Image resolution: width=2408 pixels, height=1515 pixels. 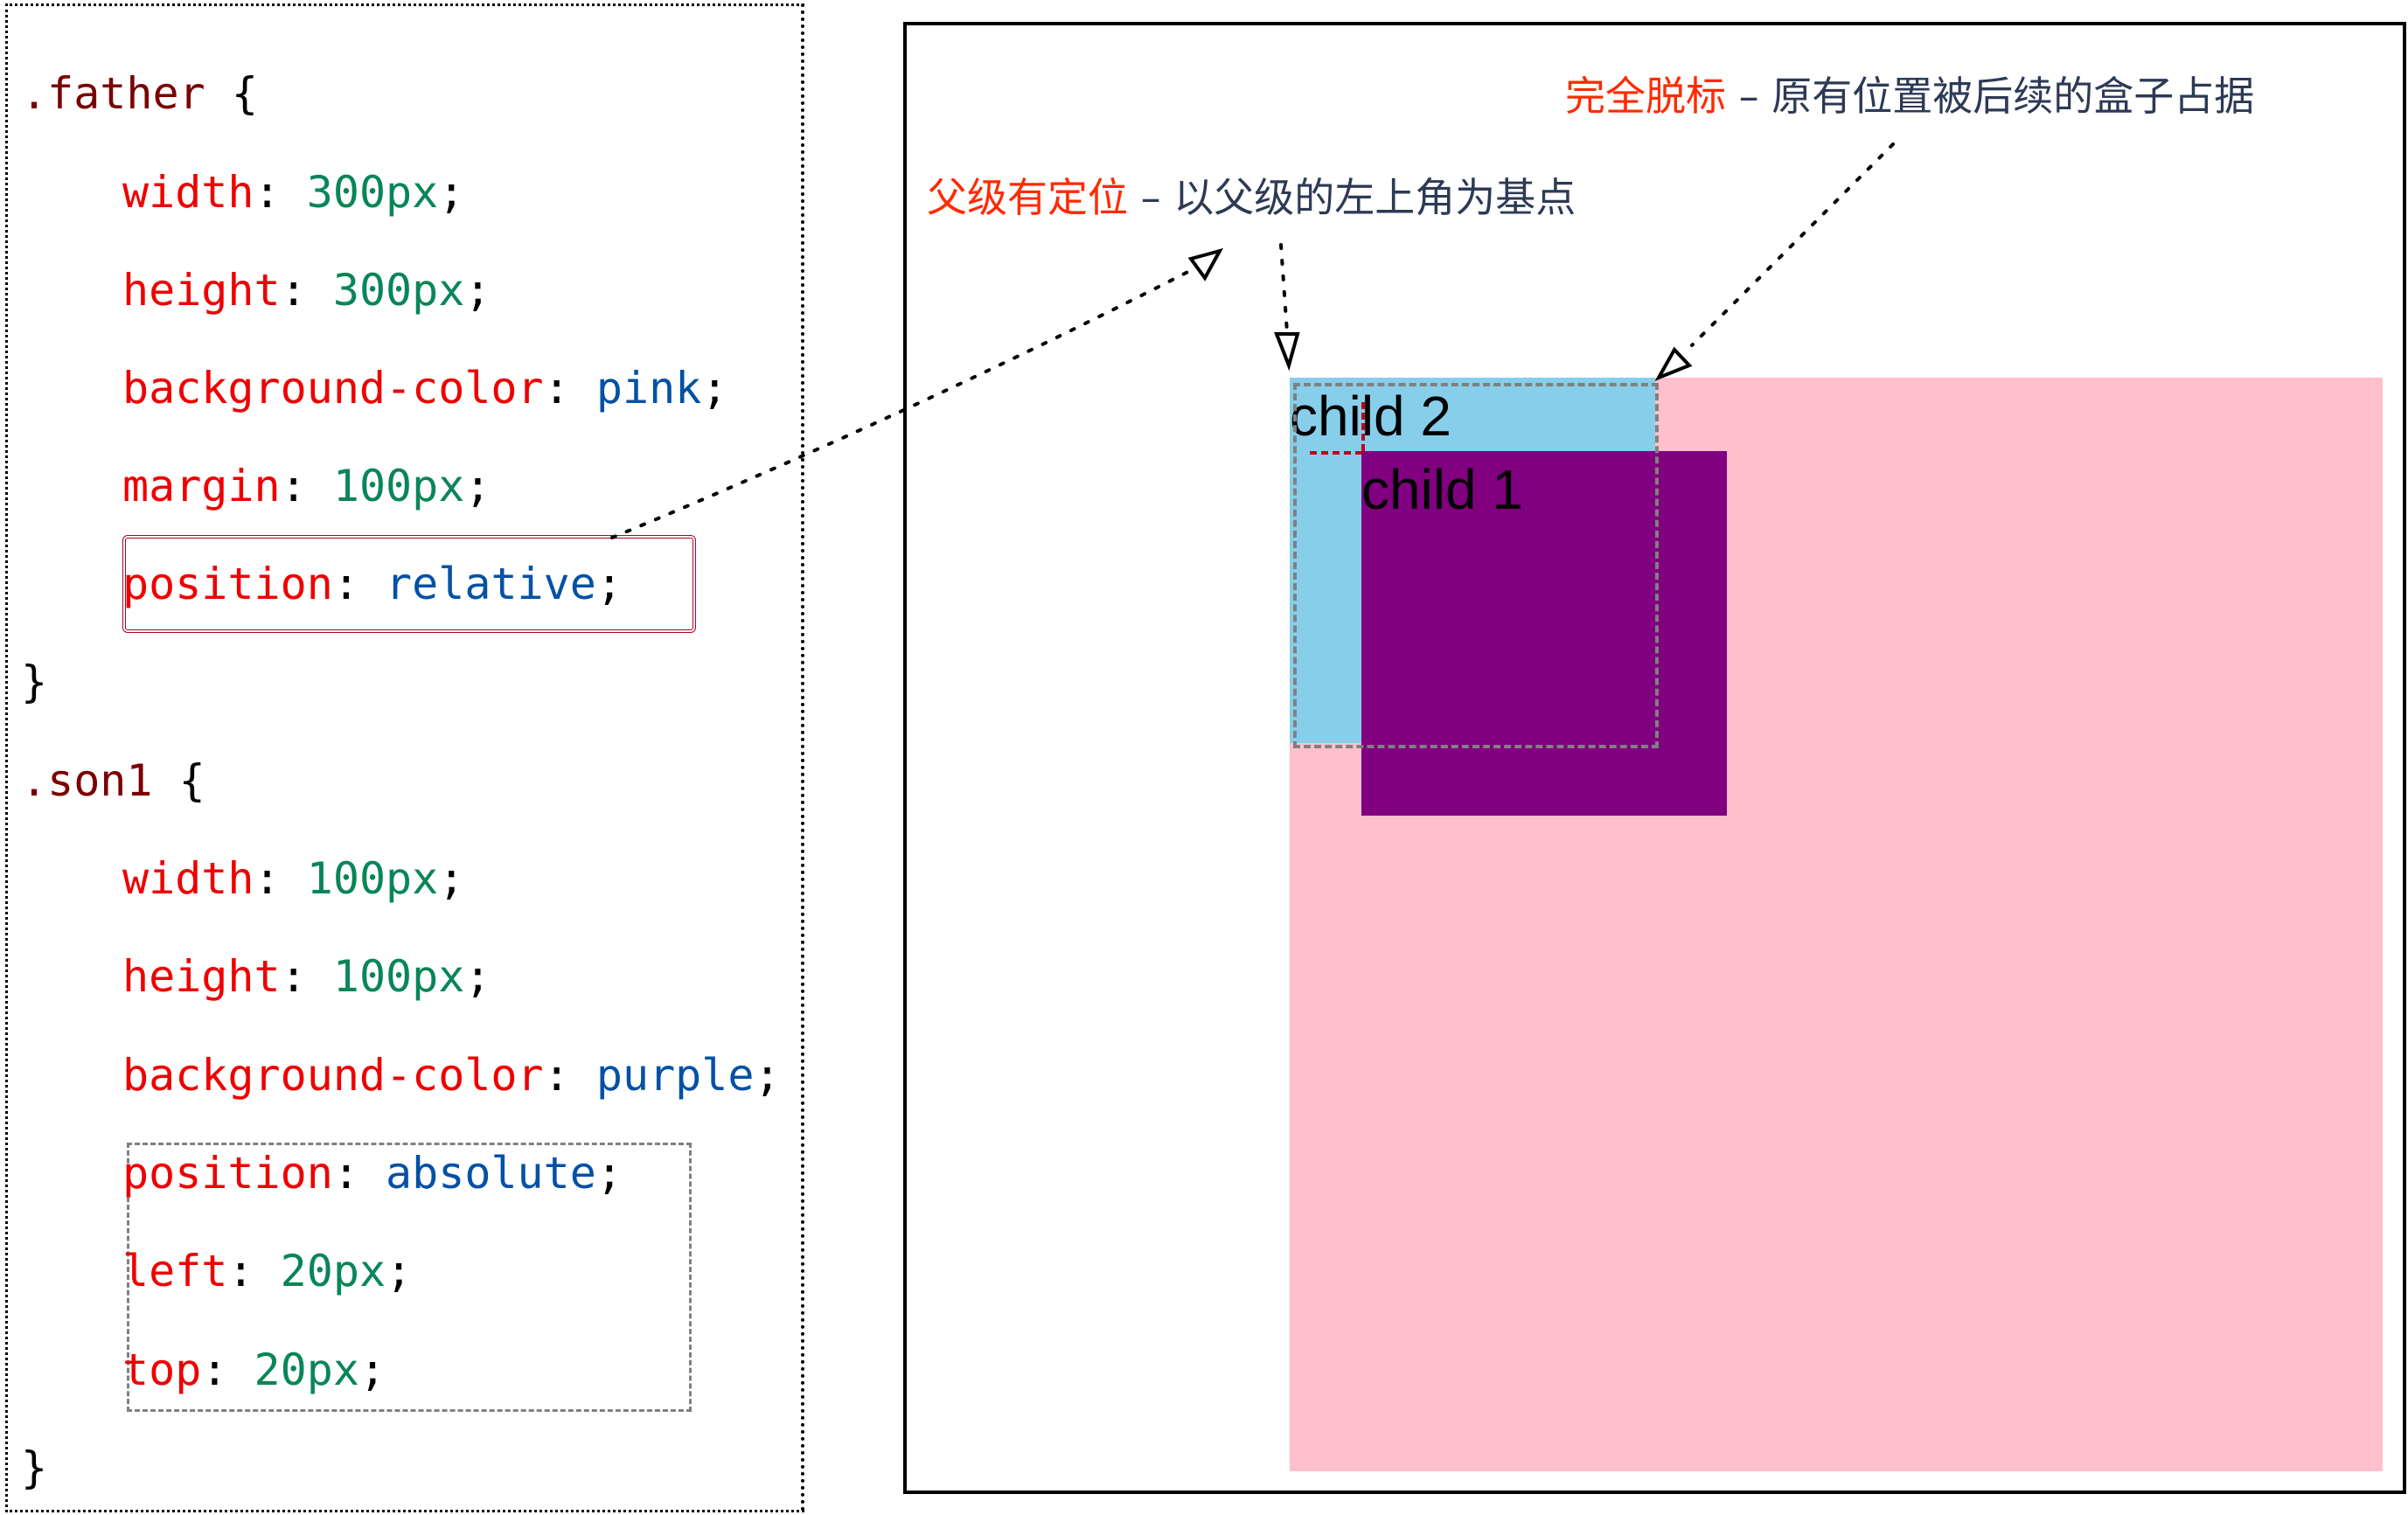 I want to click on offset-left-indicator, so click(x=1336, y=453).